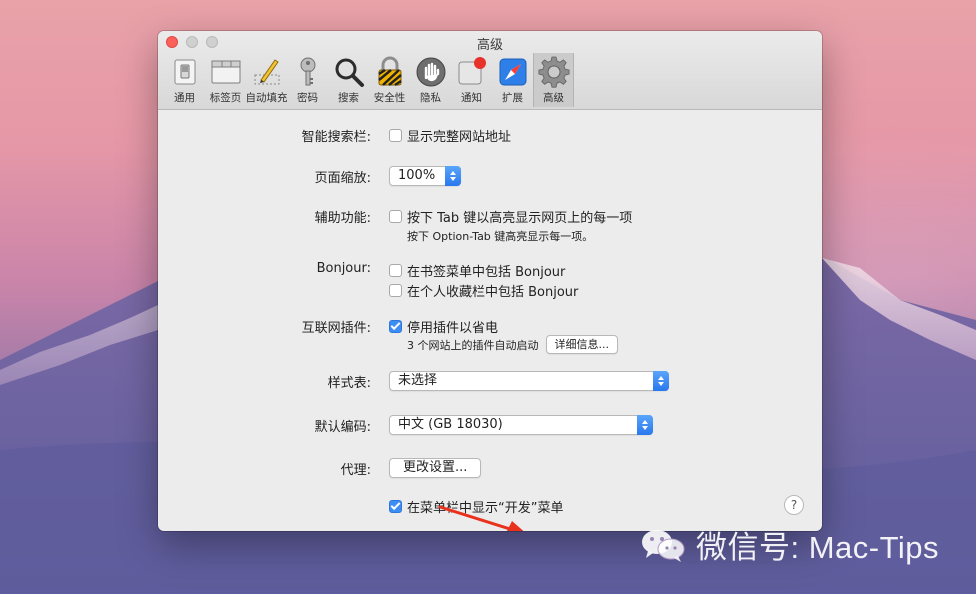 Image resolution: width=976 pixels, height=594 pixels. I want to click on key-icon, so click(307, 71).